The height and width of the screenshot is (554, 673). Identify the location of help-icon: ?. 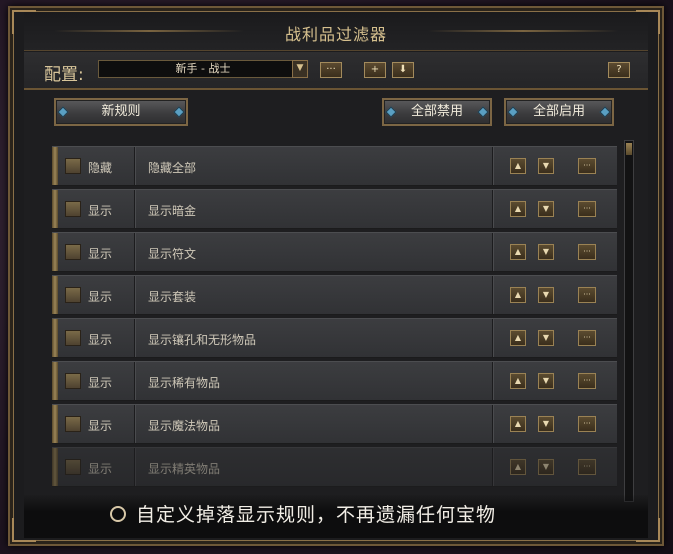
(619, 69).